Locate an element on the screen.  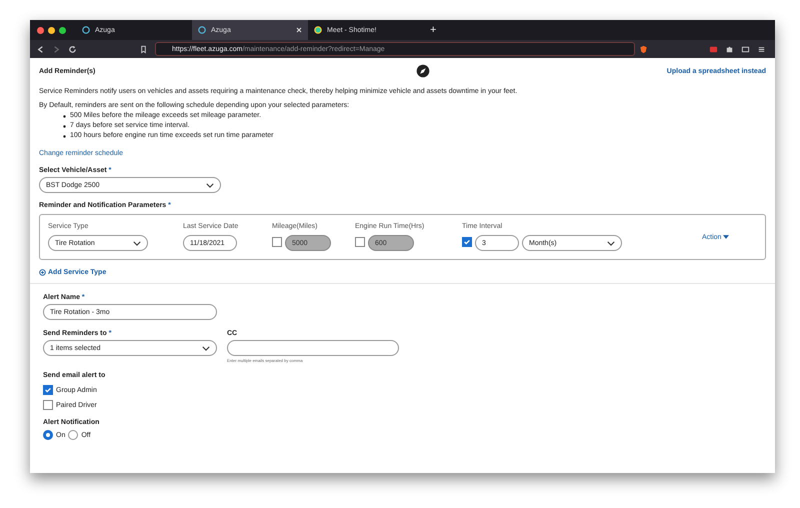
bookmark-icon is located at coordinates (143, 49).